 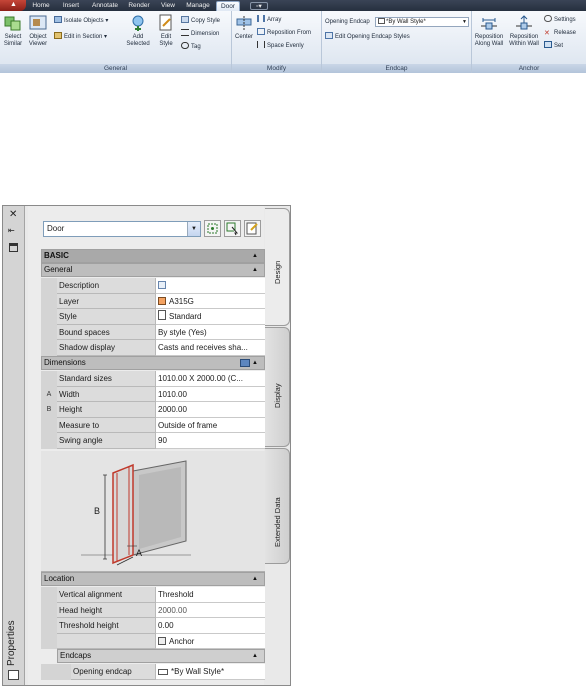 I want to click on copy-style-button: Copy Style, so click(x=200, y=21).